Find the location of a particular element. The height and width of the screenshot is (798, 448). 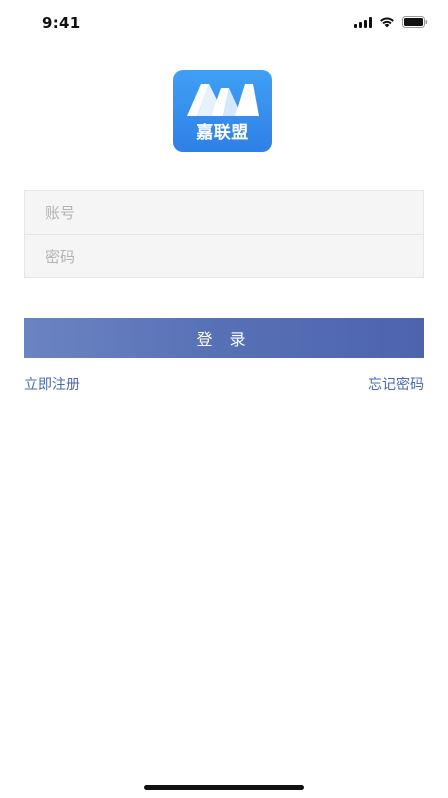

status-bar: 9:41 is located at coordinates (224, 22).